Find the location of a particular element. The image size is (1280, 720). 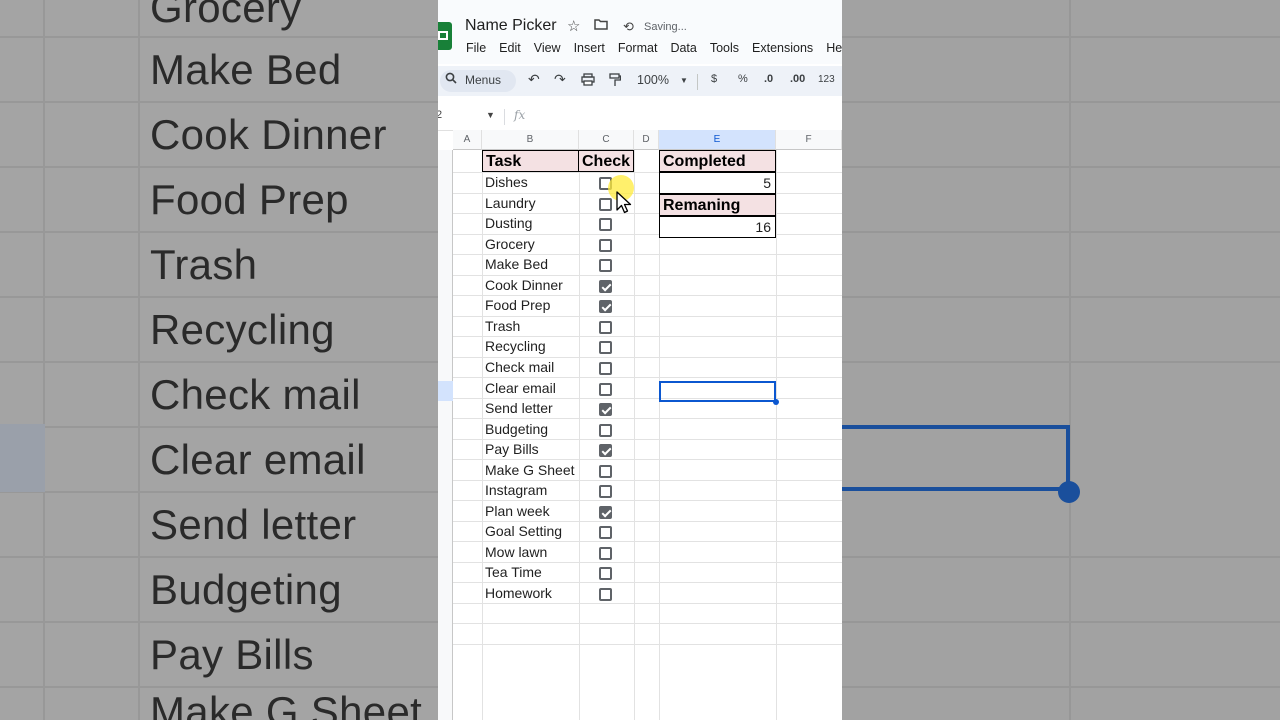

decrease-decimal-button: .0 is located at coordinates (768, 79).